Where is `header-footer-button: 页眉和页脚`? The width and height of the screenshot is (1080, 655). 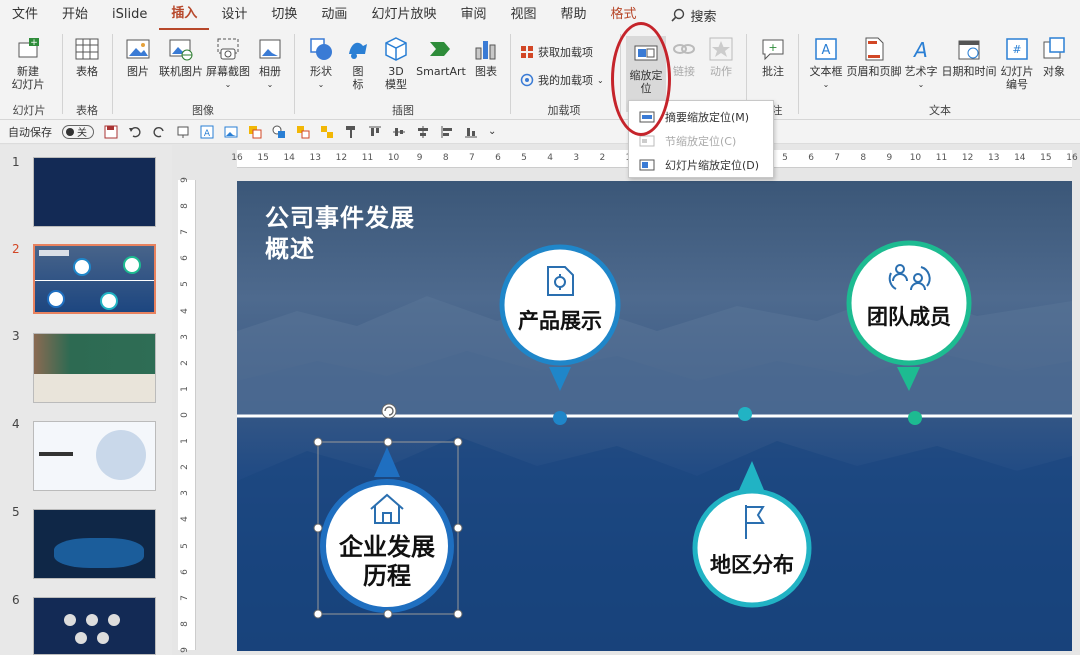
header-footer-button: 页眉和页脚 is located at coordinates (874, 57).